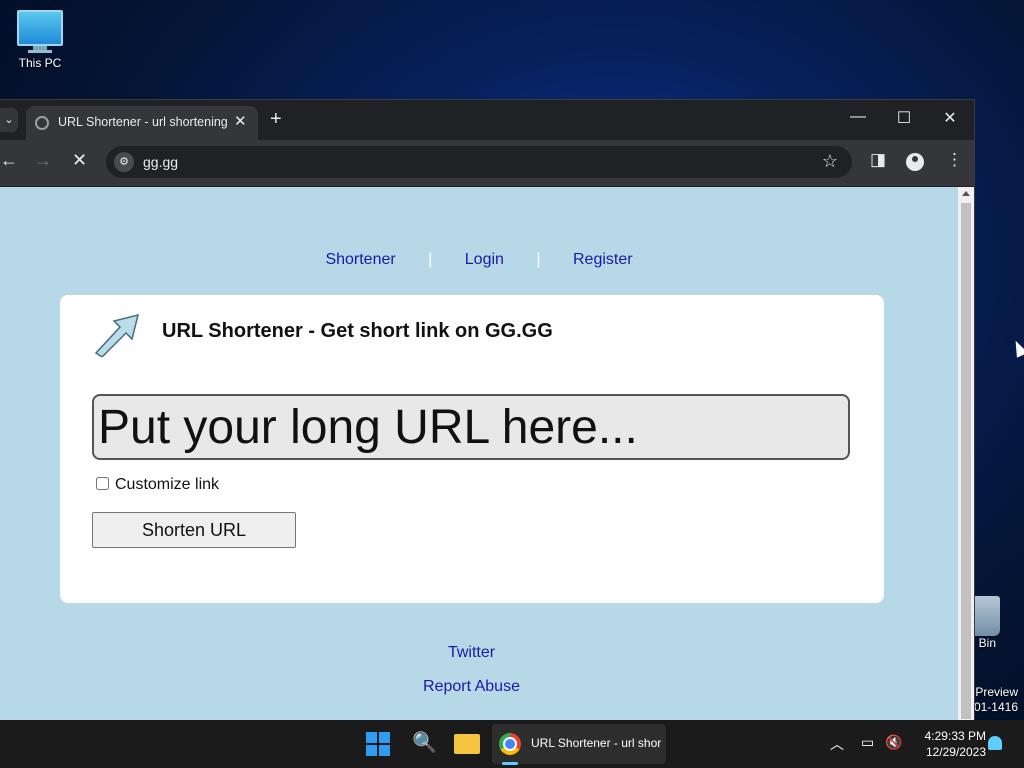 The image size is (1024, 768). I want to click on back-button: ←, so click(9, 160).